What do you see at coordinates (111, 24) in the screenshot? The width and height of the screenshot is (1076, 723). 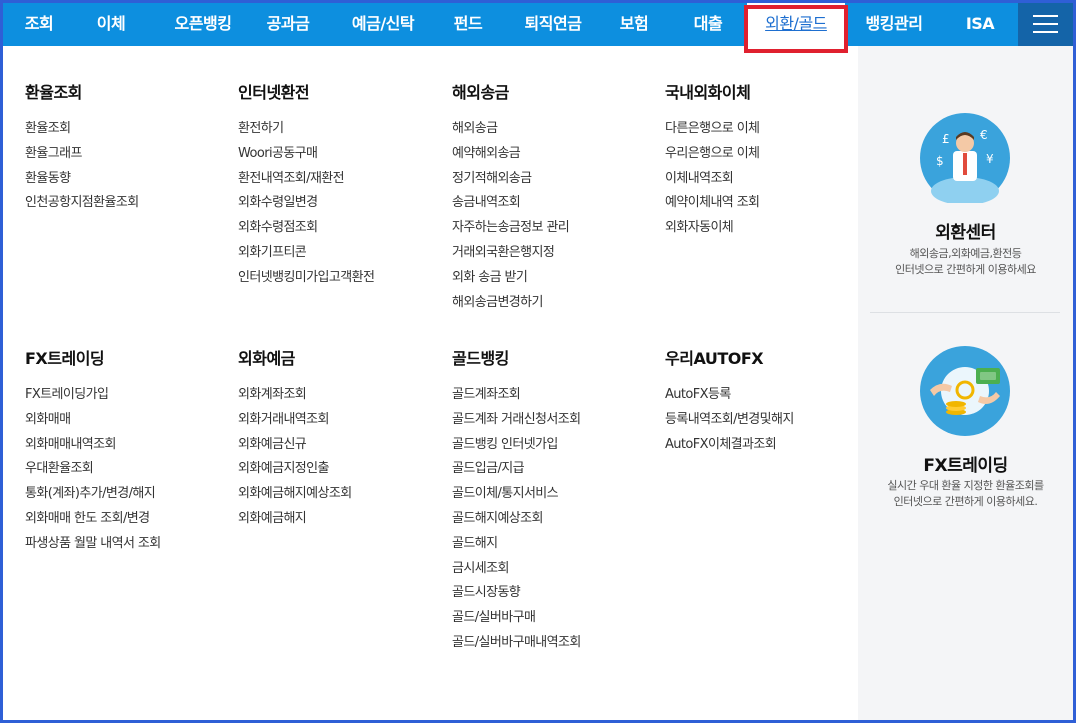 I see `nav-item-transfer: 이체` at bounding box center [111, 24].